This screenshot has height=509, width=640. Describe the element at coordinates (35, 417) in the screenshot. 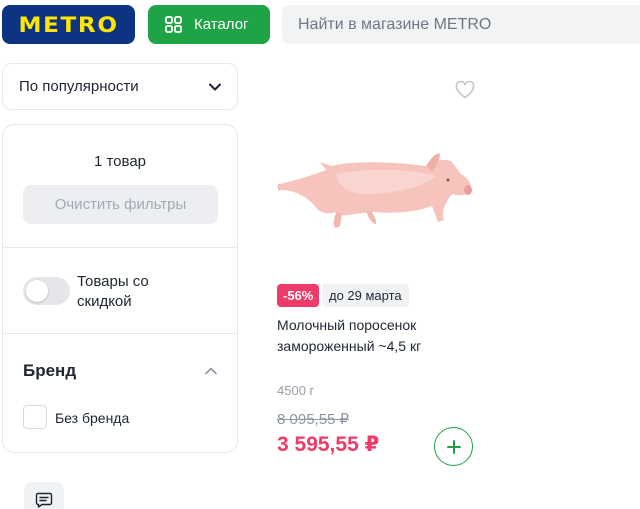

I see `brand-checkbox-no-brand` at that location.